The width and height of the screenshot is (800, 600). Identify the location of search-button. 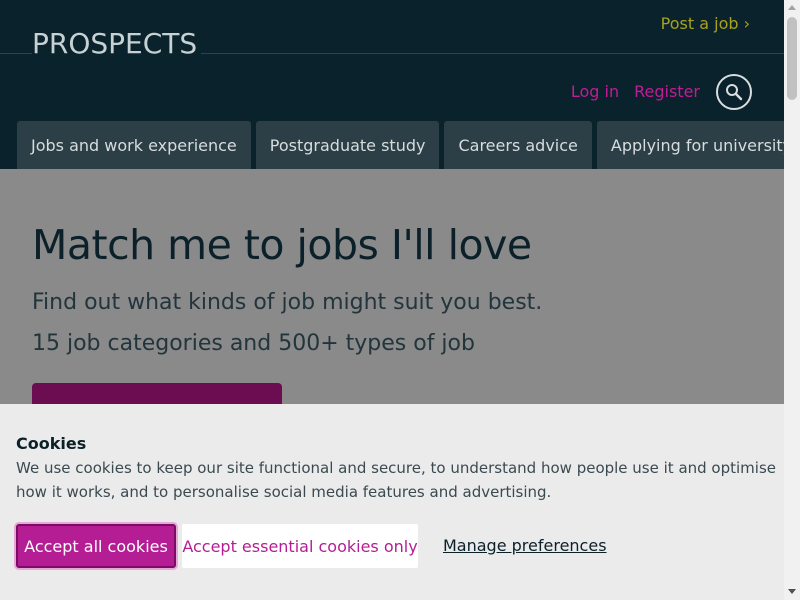
(734, 92).